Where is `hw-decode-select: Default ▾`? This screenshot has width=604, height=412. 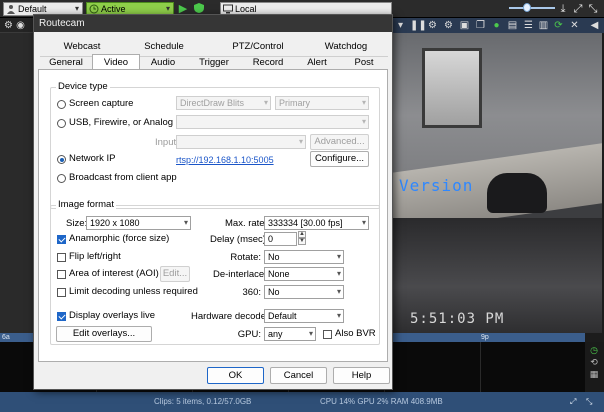 hw-decode-select: Default ▾ is located at coordinates (304, 316).